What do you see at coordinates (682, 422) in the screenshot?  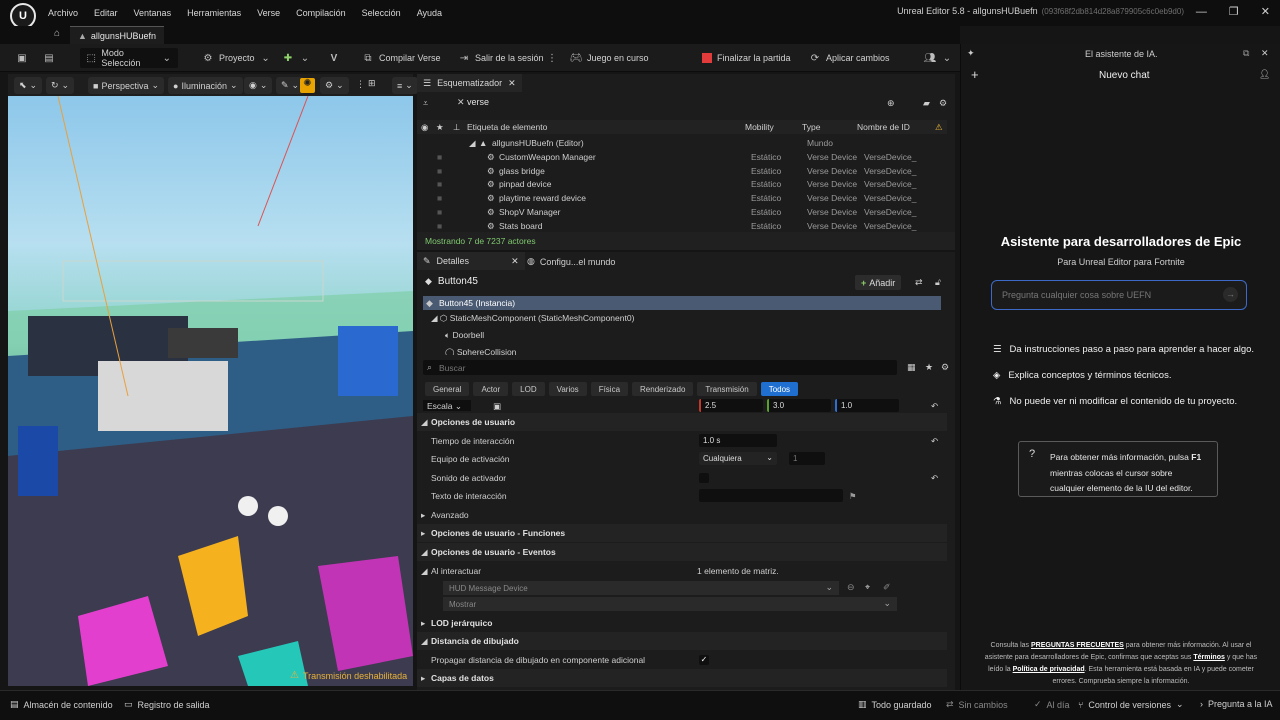 I see `section-user-options: ◢ Opciones de usuario` at bounding box center [682, 422].